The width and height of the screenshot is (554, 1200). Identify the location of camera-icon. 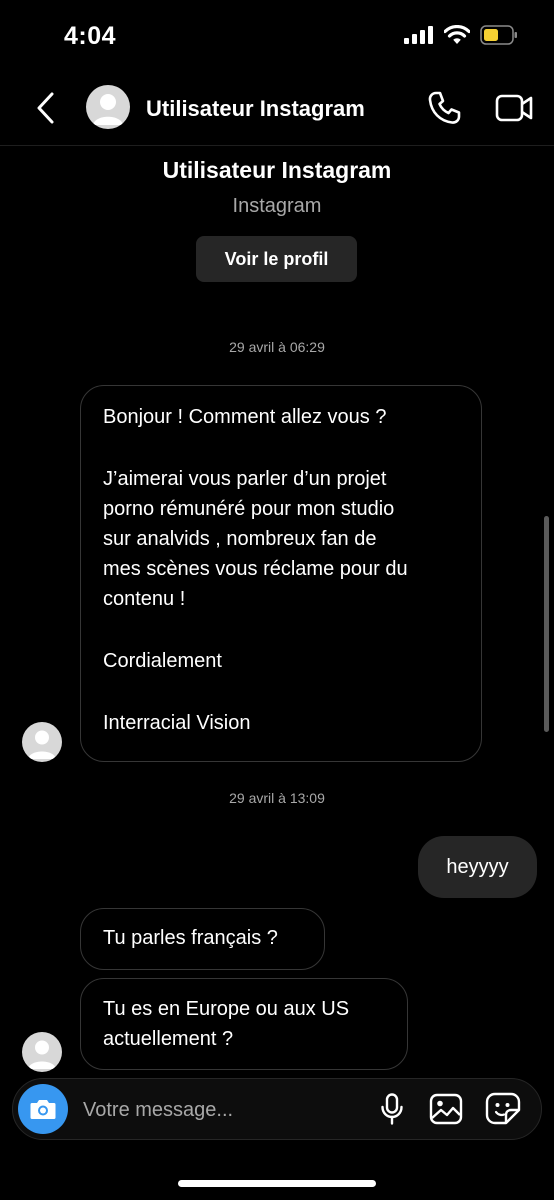
(43, 1109).